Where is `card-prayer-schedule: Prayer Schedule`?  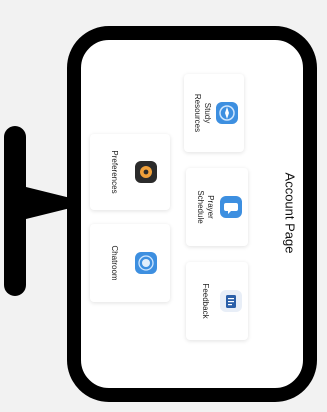
card-prayer-schedule: Prayer Schedule is located at coordinates (217, 207).